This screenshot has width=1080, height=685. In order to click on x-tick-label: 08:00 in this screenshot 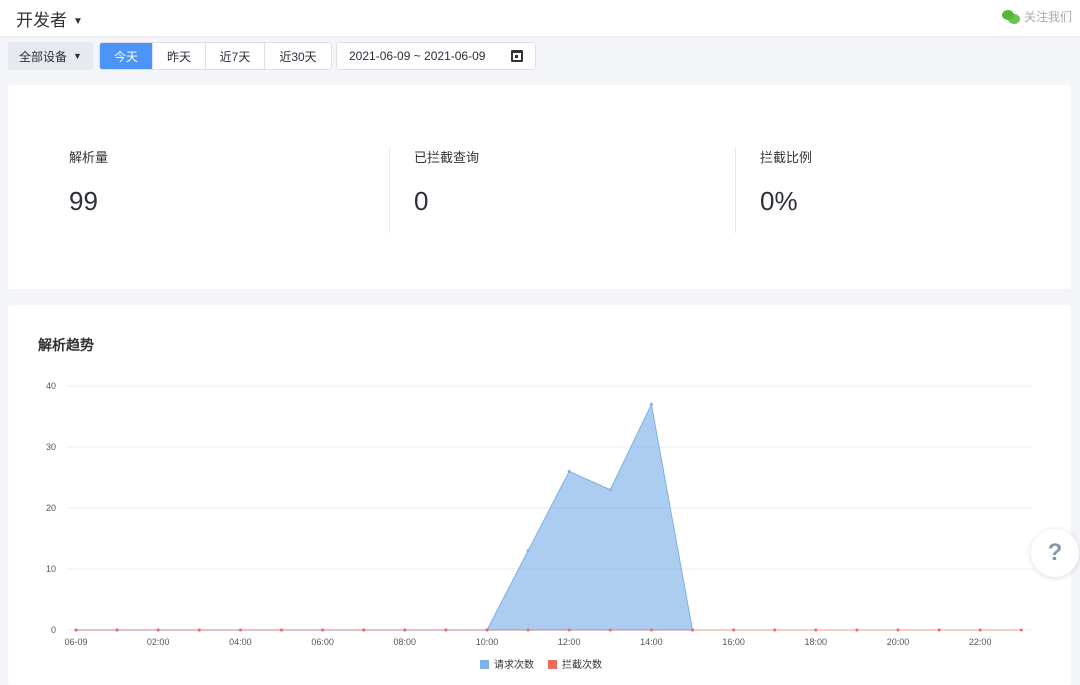, I will do `click(405, 642)`.